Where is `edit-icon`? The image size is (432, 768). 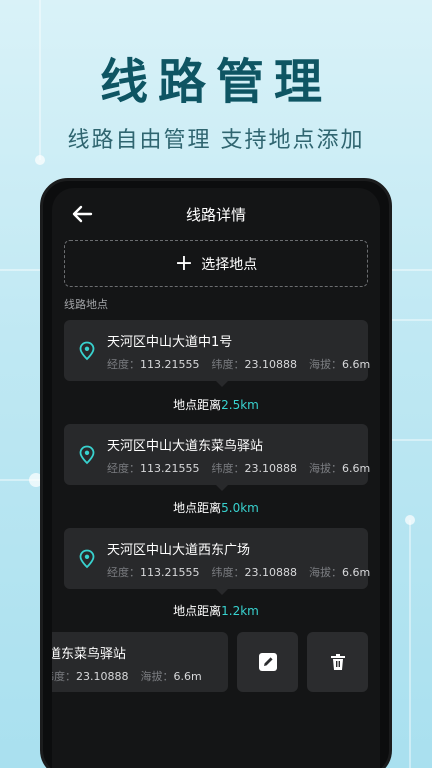 edit-icon is located at coordinates (267, 662).